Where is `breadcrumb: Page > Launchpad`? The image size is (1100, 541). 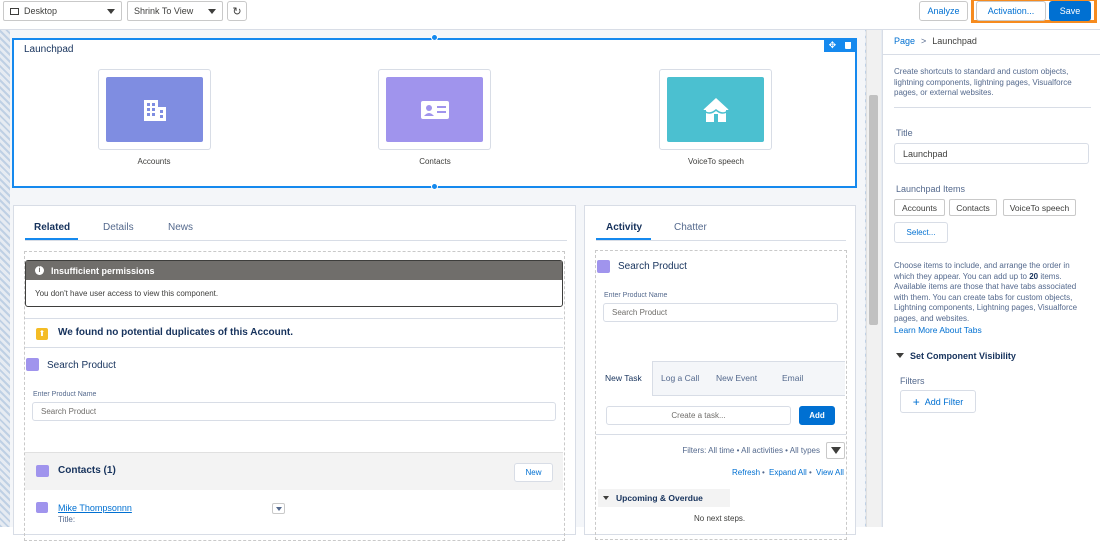 breadcrumb: Page > Launchpad is located at coordinates (935, 41).